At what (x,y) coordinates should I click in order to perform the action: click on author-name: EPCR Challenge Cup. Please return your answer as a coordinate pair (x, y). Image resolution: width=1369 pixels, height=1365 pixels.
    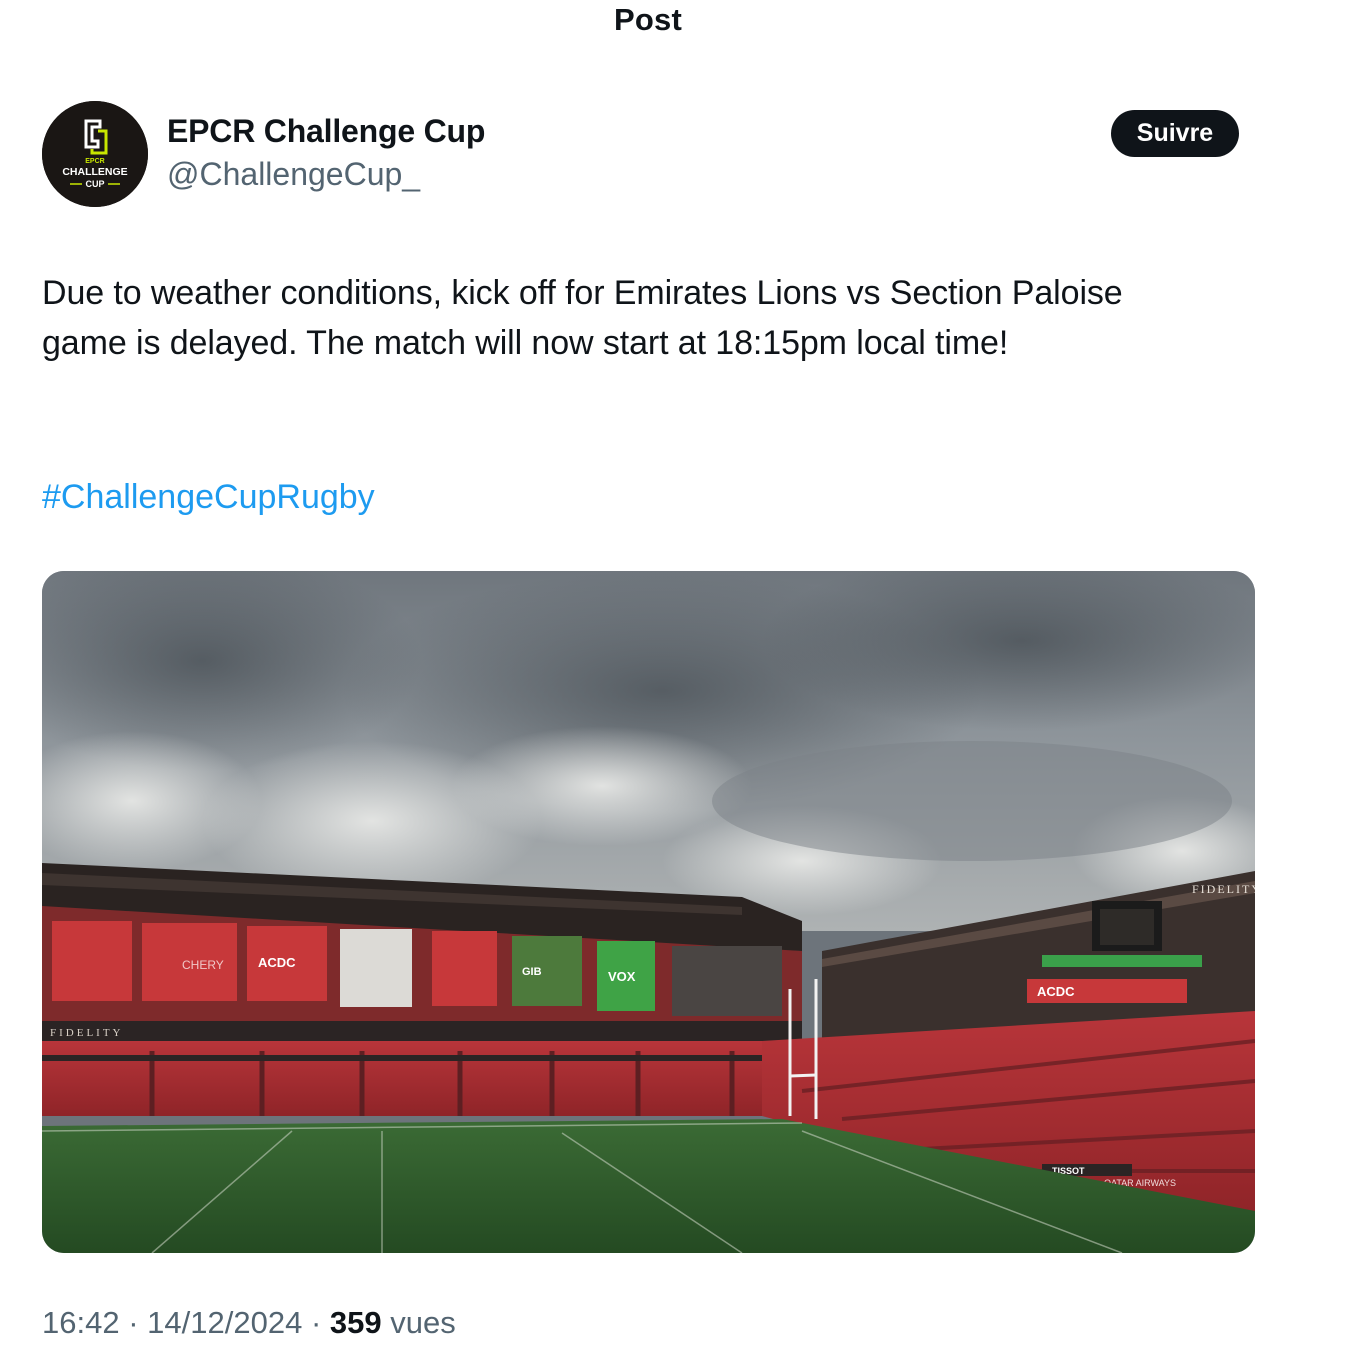
    Looking at the image, I should click on (326, 131).